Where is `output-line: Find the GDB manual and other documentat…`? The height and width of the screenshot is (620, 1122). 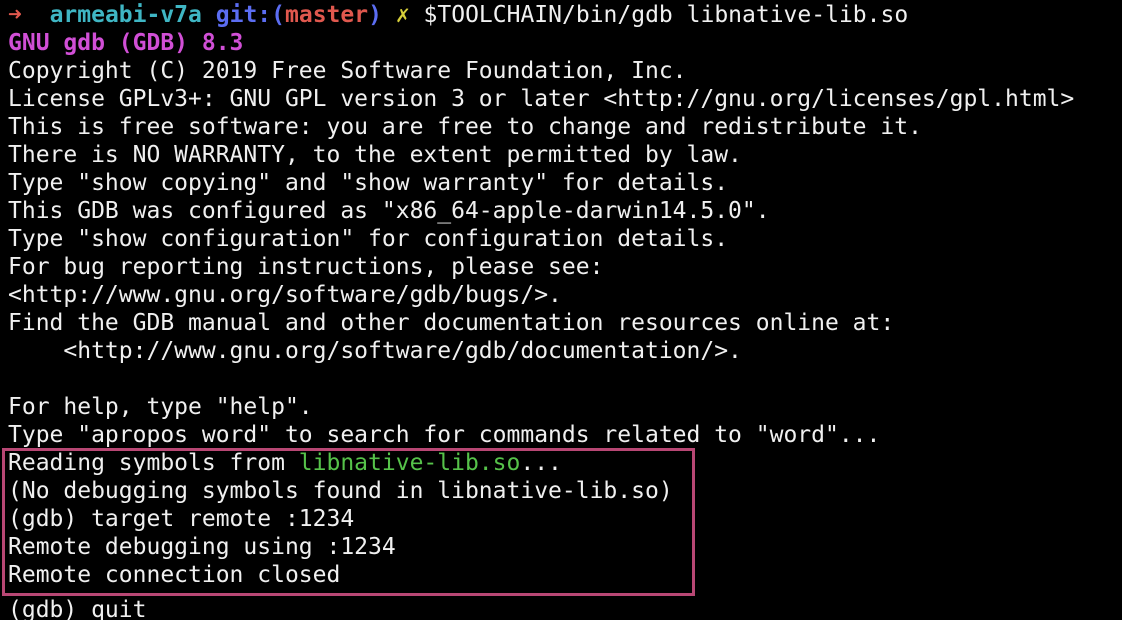
output-line: Find the GDB manual and other documentat… is located at coordinates (451, 323).